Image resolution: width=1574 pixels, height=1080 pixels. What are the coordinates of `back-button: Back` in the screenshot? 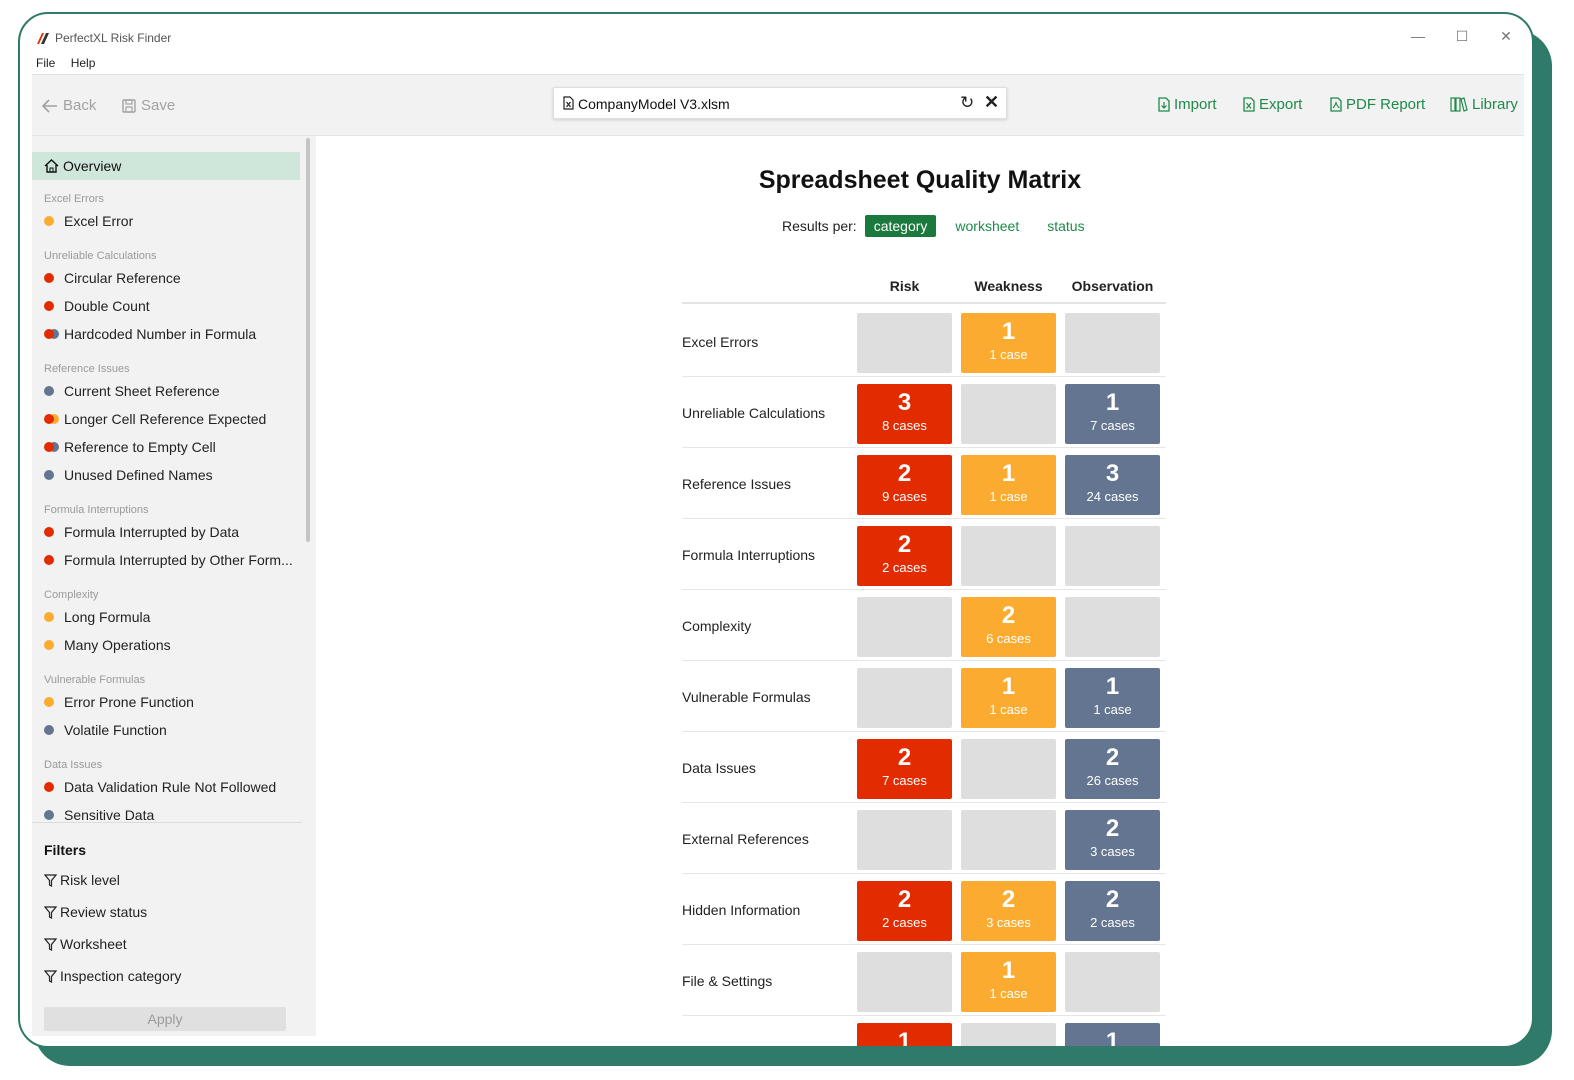 It's located at (69, 105).